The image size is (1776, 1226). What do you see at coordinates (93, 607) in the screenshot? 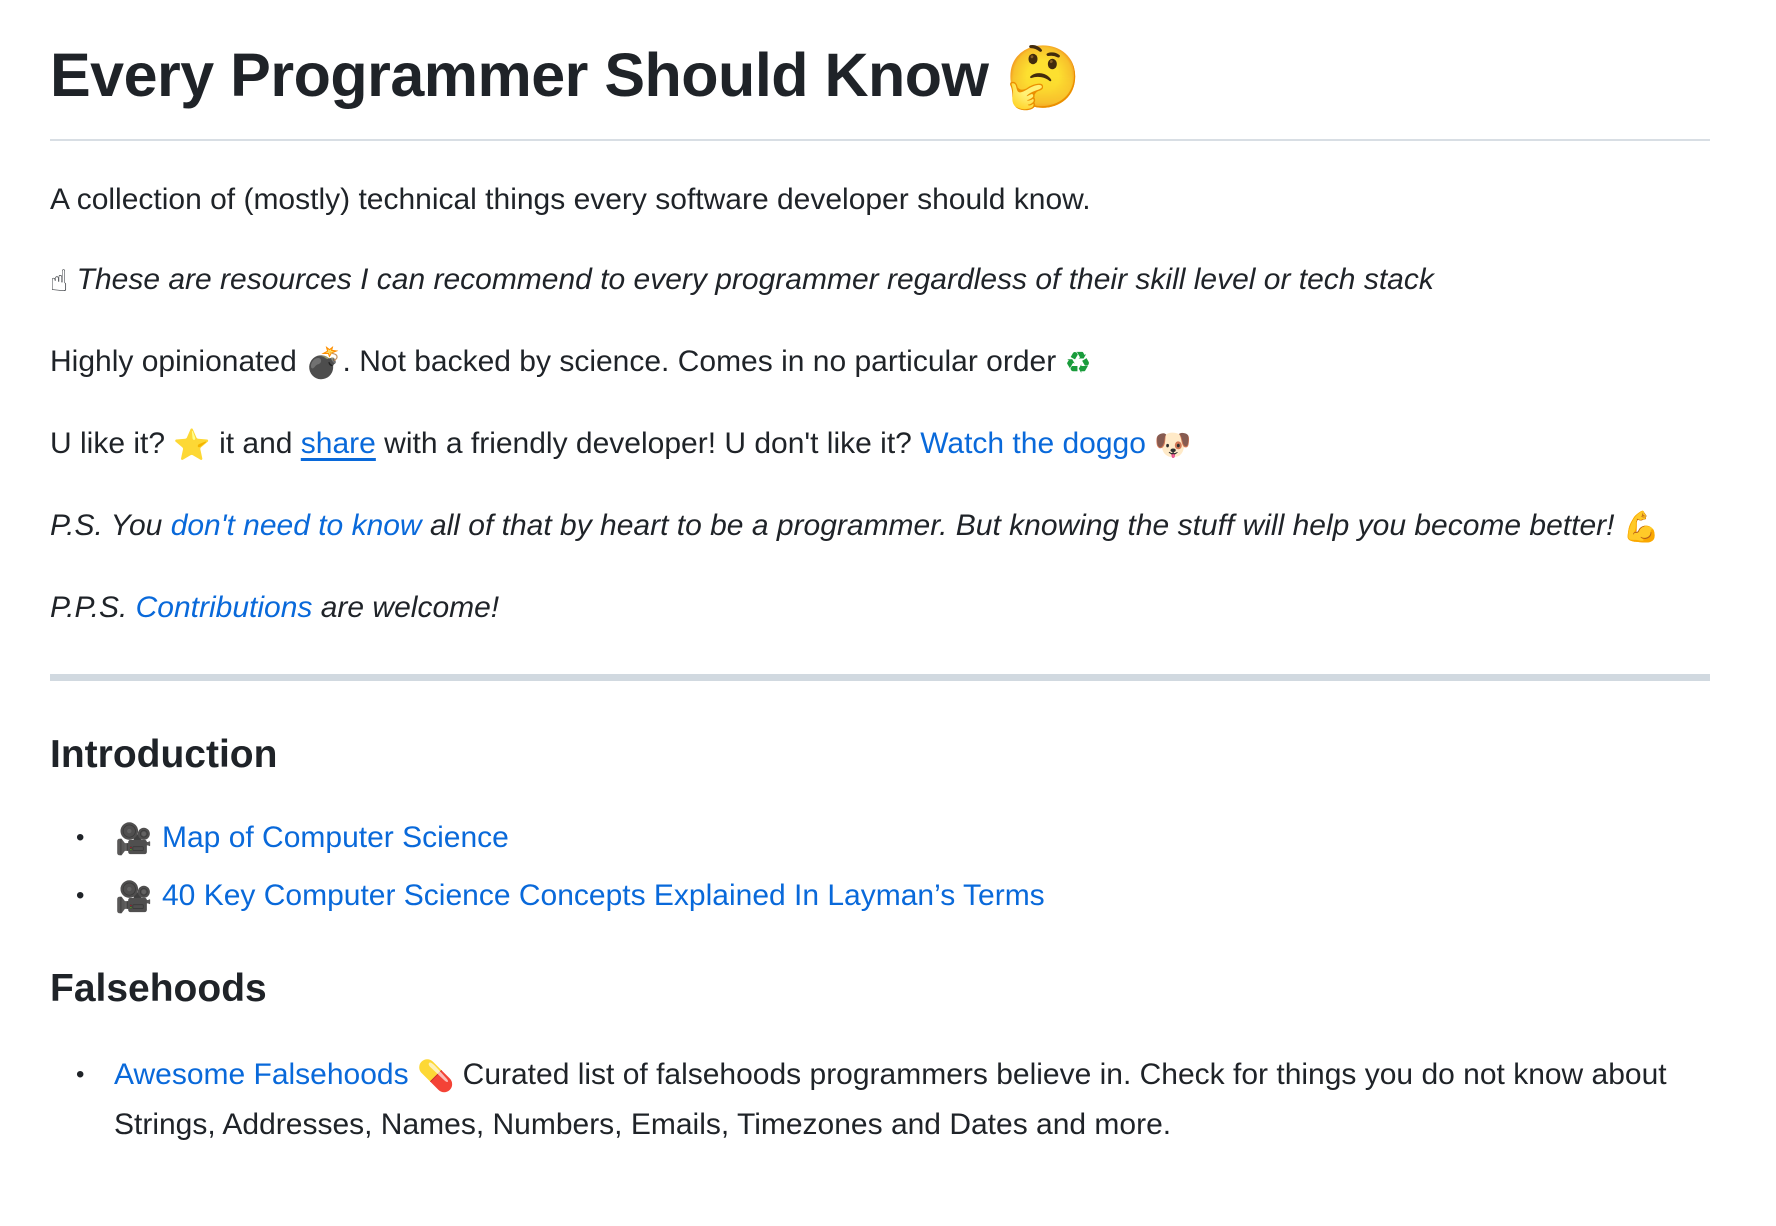
I see `pps-text-1: P.P.S.` at bounding box center [93, 607].